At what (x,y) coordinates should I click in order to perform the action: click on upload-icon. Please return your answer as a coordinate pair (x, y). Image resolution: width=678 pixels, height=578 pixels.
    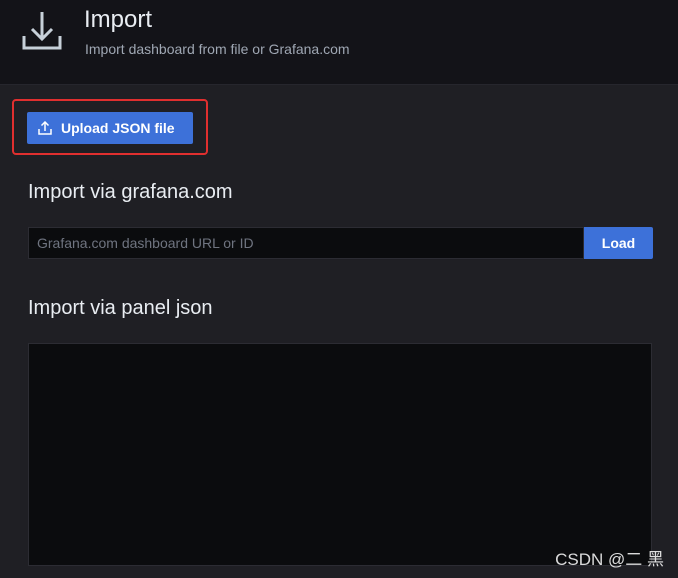
    Looking at the image, I should click on (45, 127).